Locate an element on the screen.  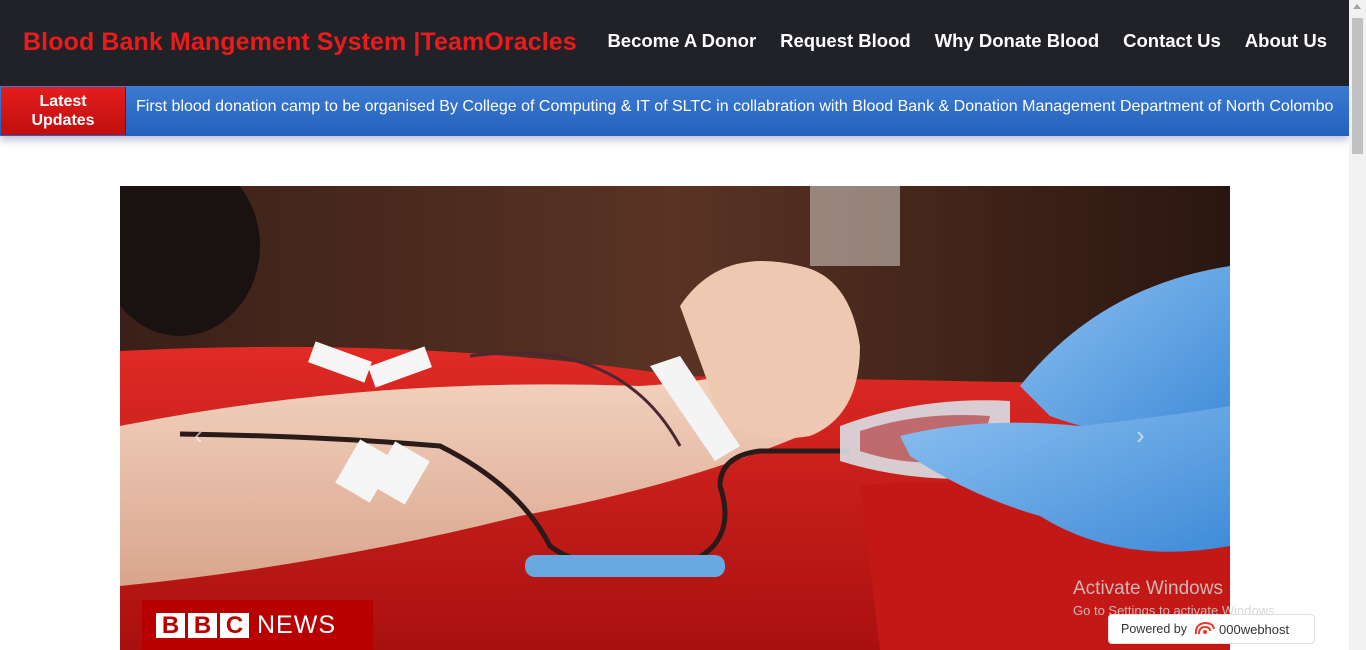
nav-become-donor: Become A Donor is located at coordinates (681, 41).